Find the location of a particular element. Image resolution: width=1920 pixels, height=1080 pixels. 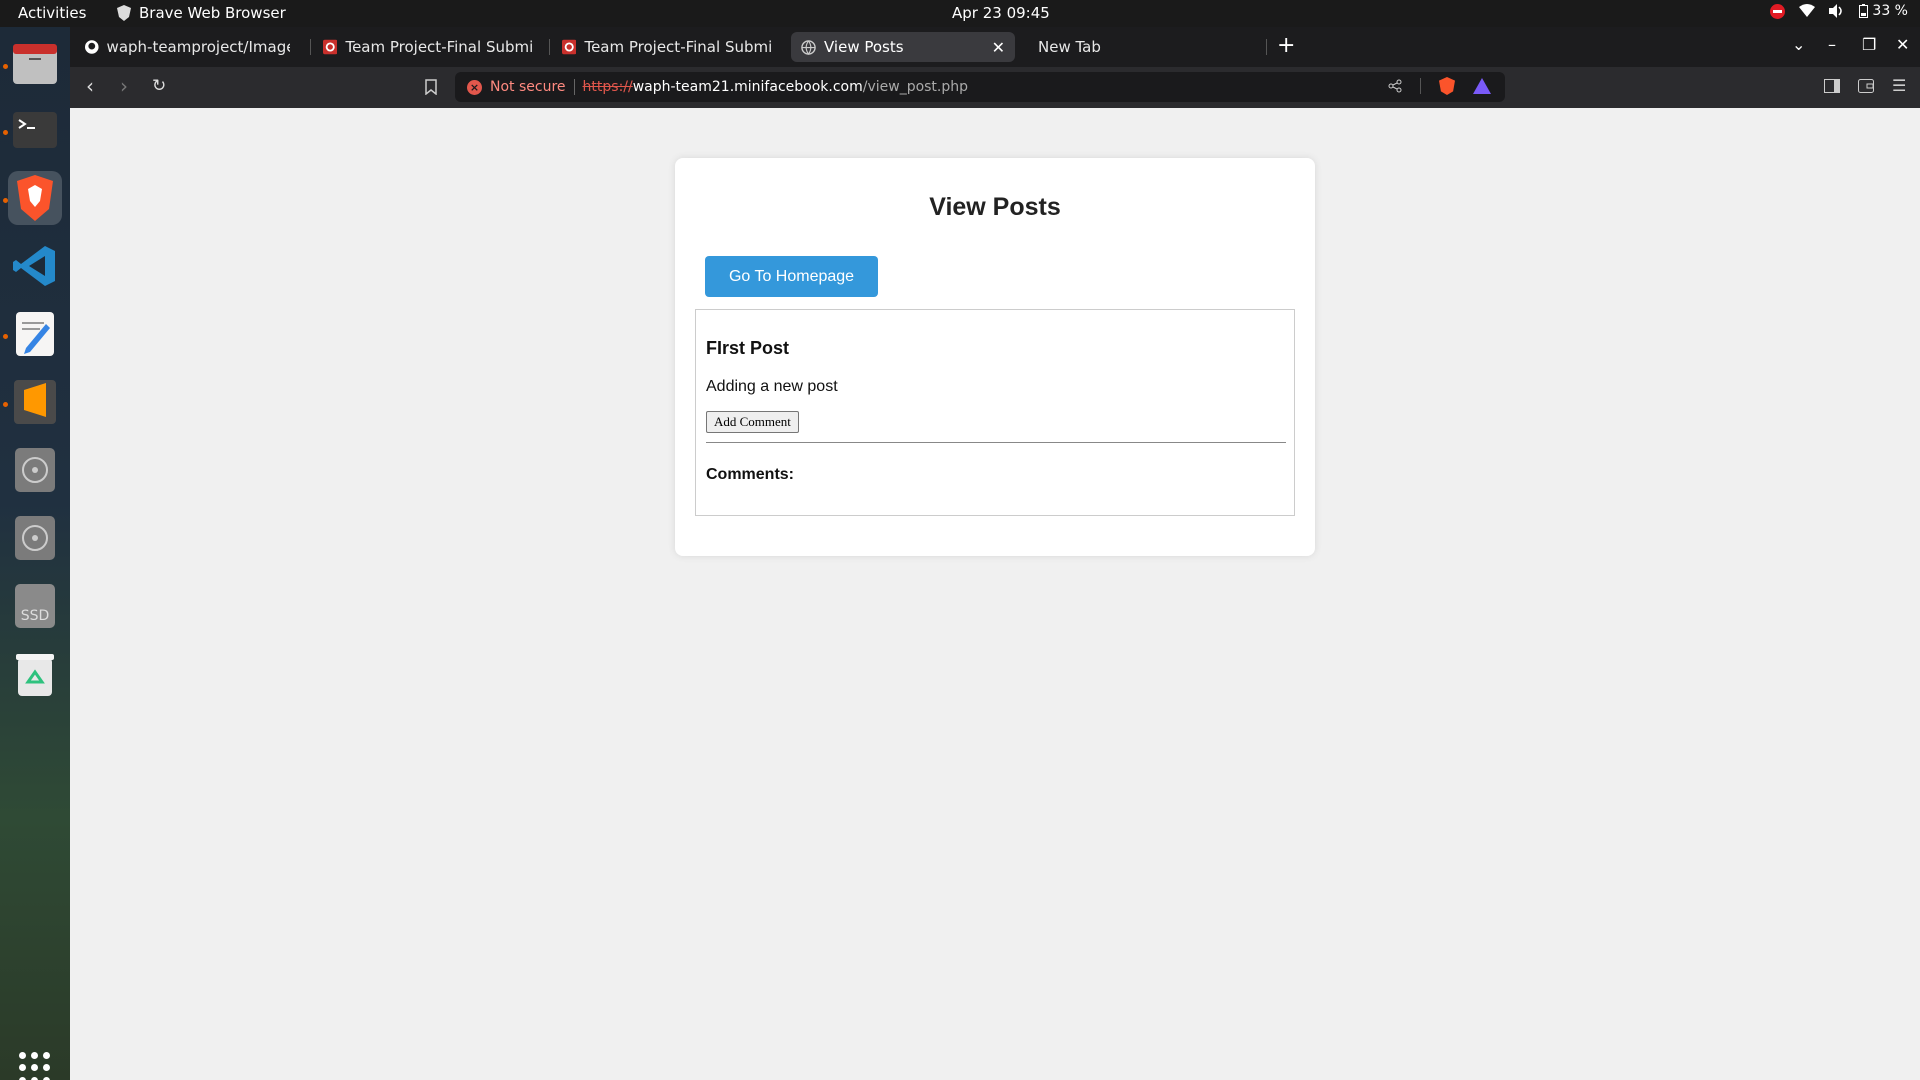

dock-ssd: SSD is located at coordinates (35, 606).